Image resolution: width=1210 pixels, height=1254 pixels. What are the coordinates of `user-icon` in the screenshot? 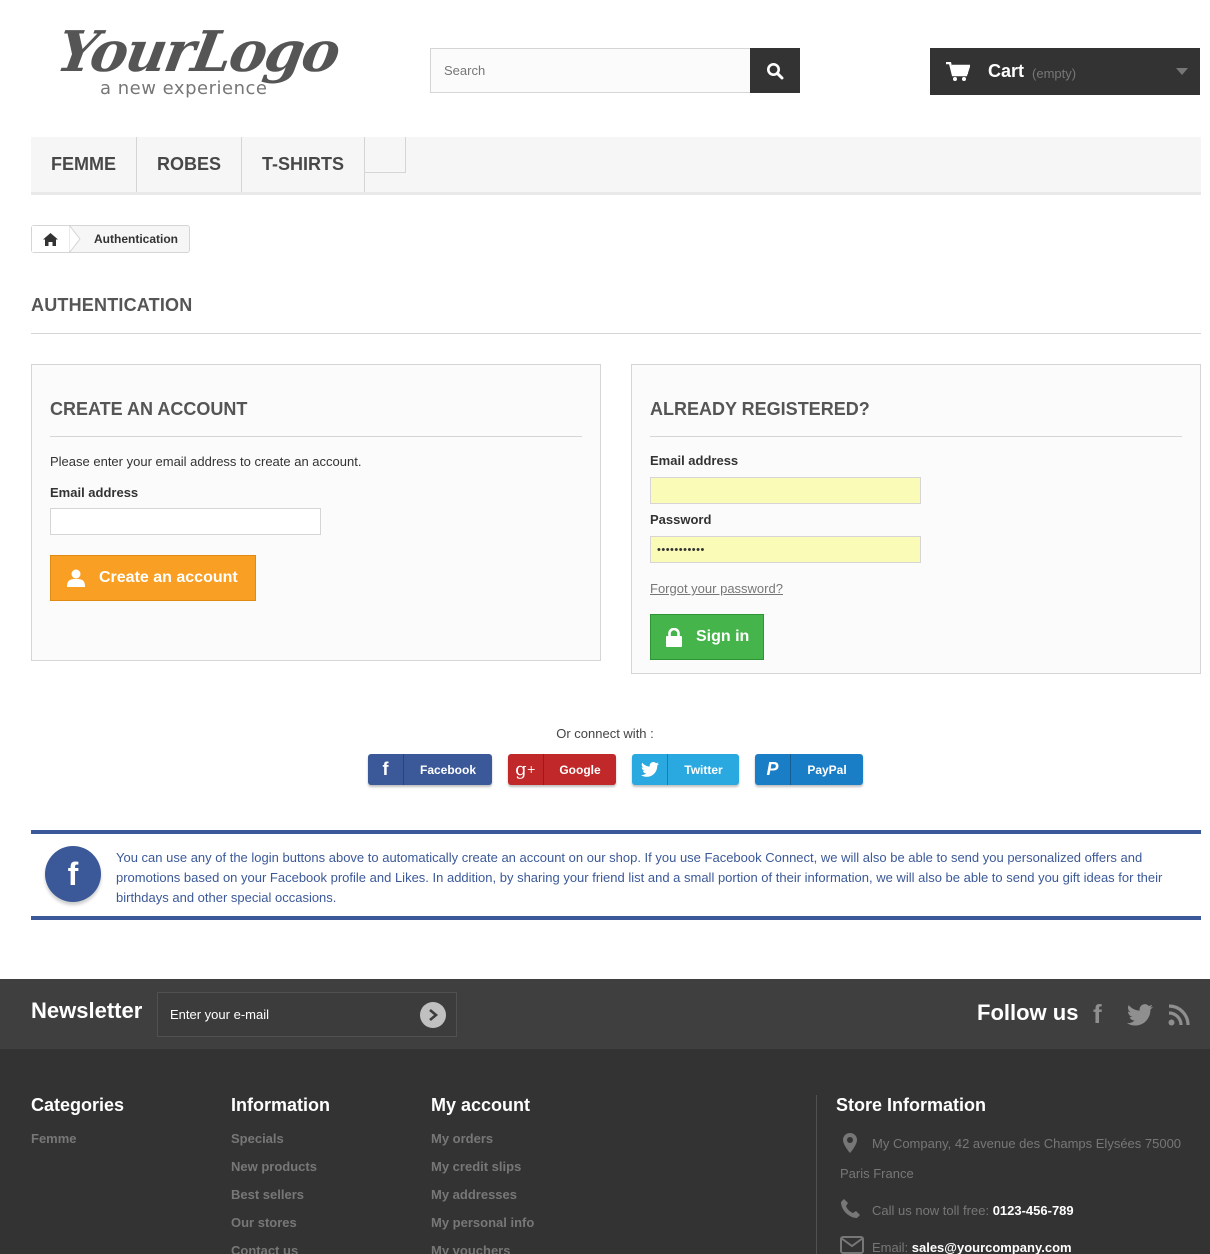 It's located at (76, 578).